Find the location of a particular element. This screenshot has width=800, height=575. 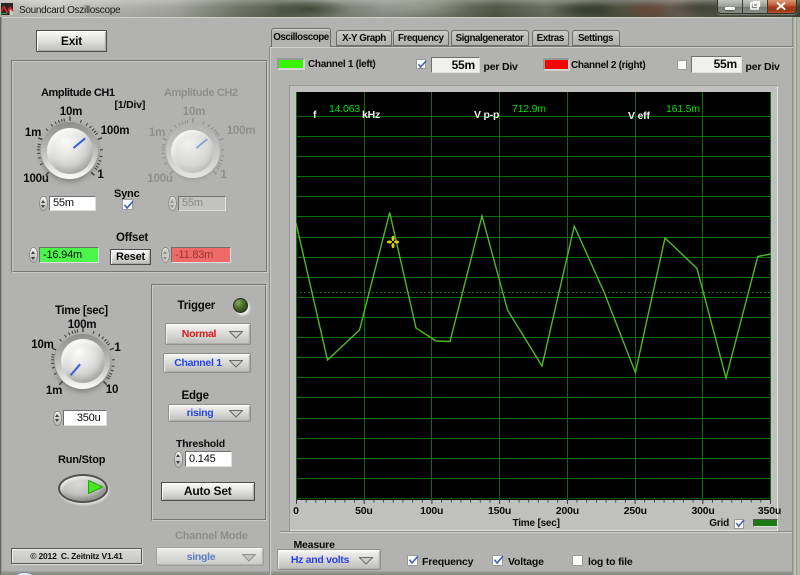

svg-text: 14.063 is located at coordinates (344, 109).